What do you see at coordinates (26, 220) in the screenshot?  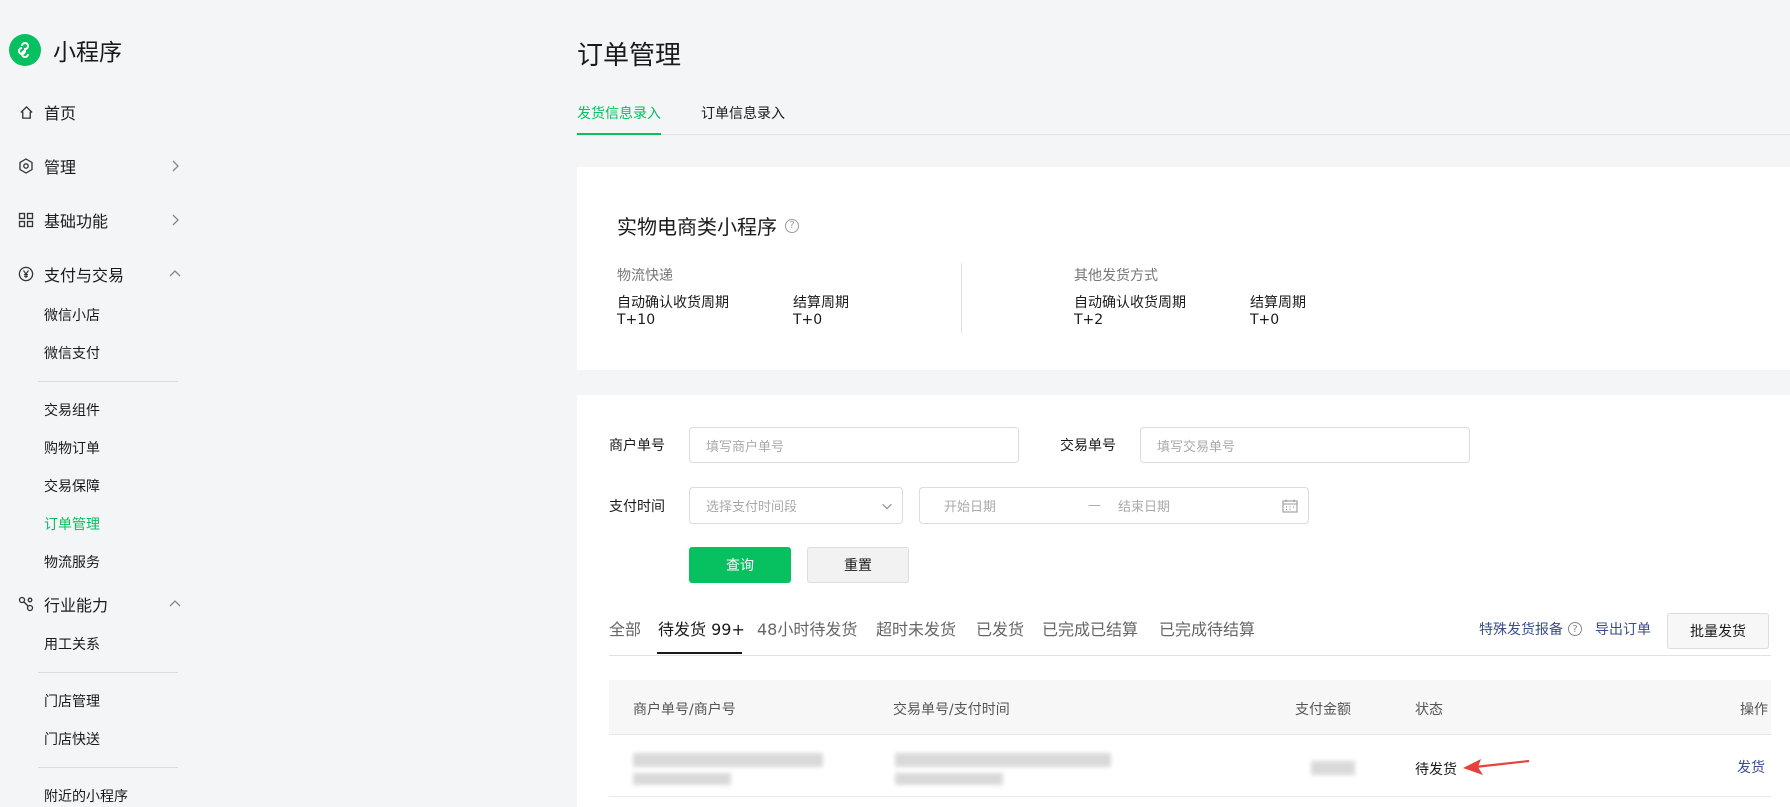 I see `grid-icon` at bounding box center [26, 220].